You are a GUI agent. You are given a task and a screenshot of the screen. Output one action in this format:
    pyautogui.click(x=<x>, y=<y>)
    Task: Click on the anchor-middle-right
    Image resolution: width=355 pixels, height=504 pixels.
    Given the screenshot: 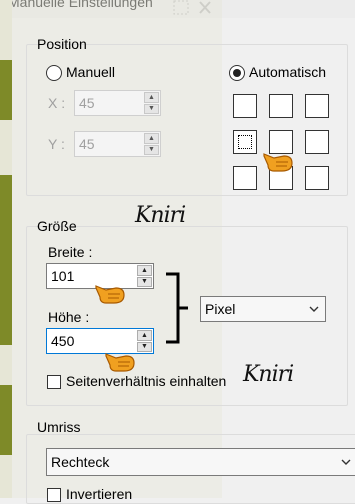 What is the action you would take?
    pyautogui.click(x=317, y=142)
    